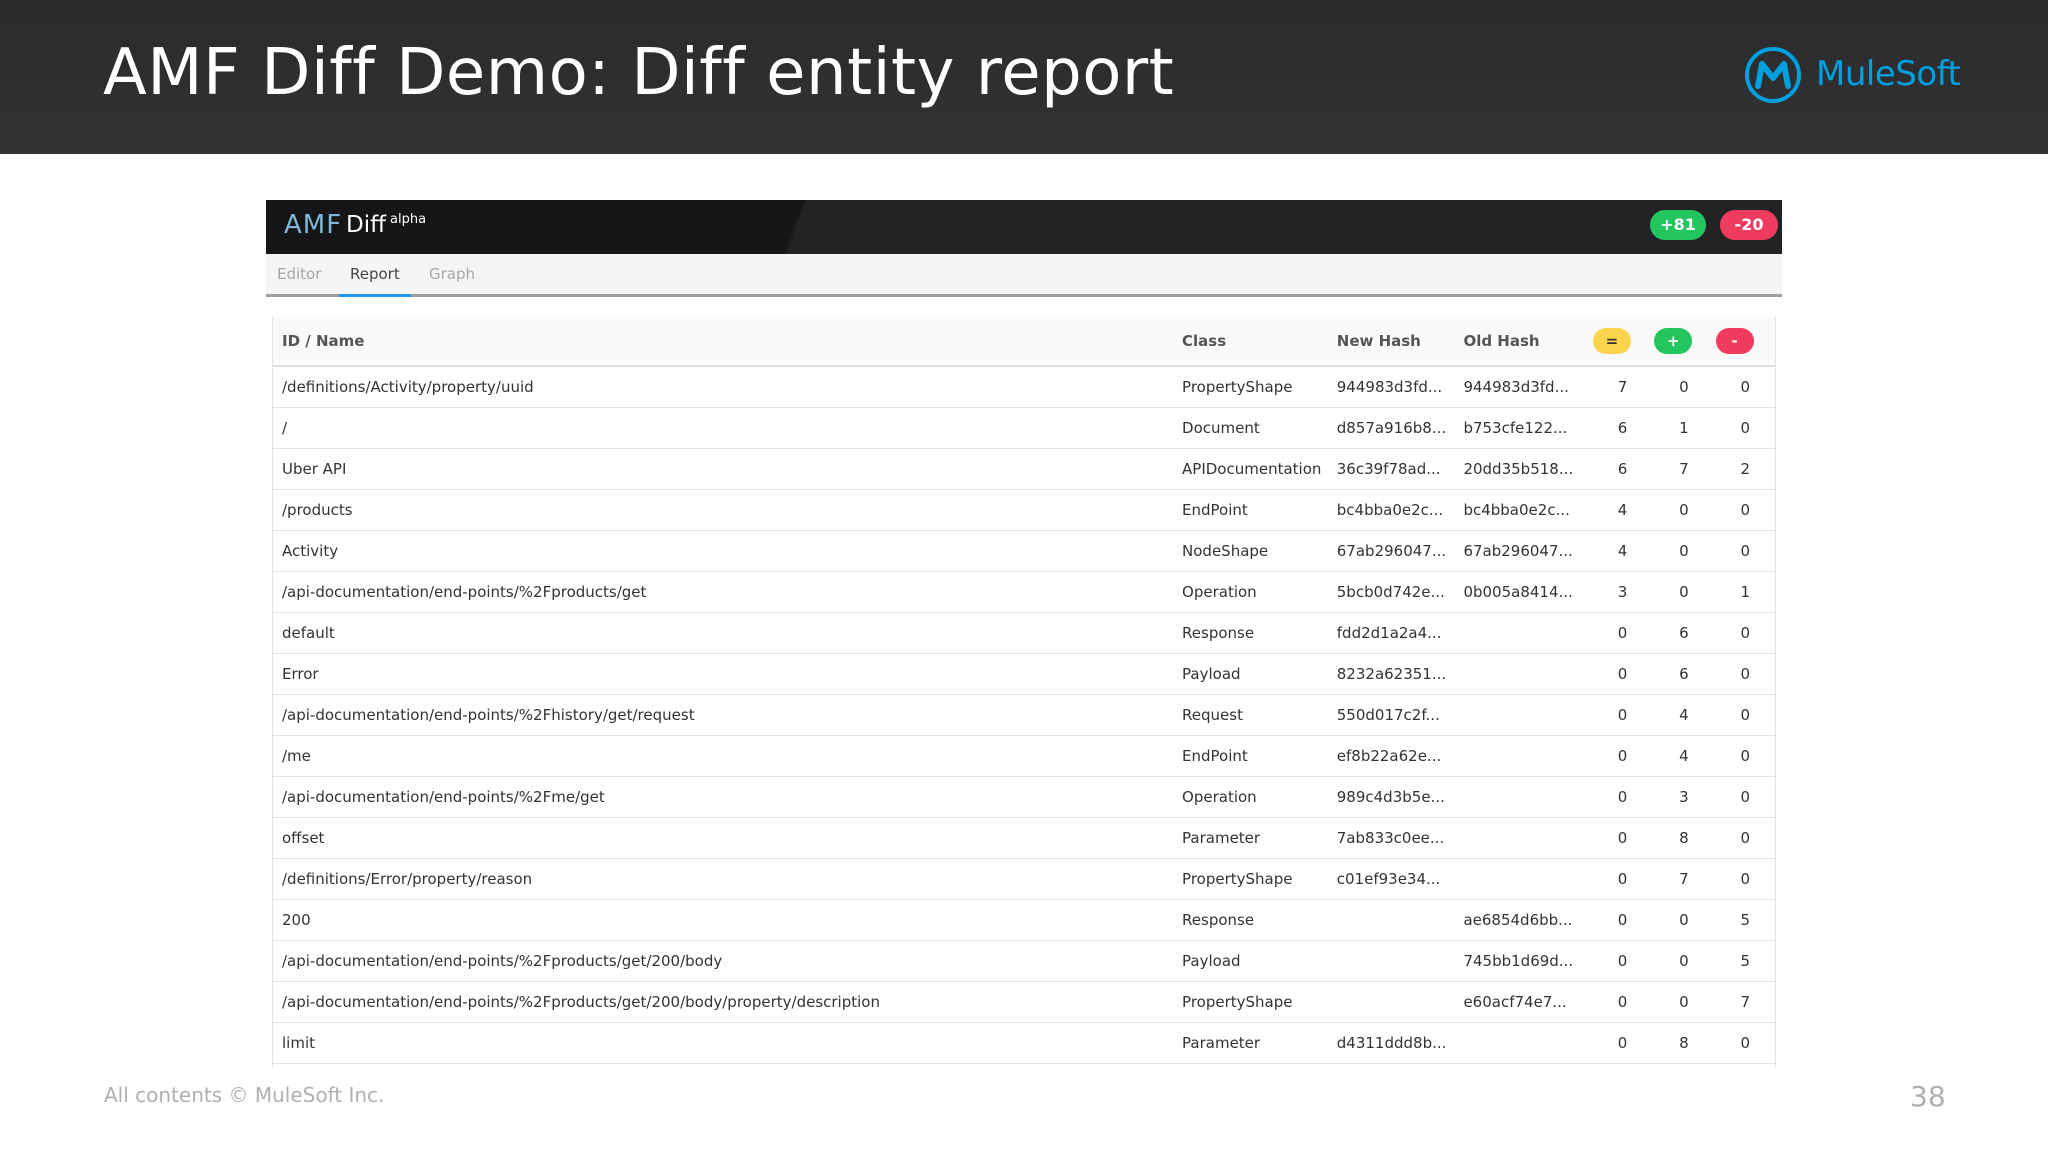 The height and width of the screenshot is (1152, 2048). What do you see at coordinates (1622, 551) in the screenshot?
I see `cell-equal: 4` at bounding box center [1622, 551].